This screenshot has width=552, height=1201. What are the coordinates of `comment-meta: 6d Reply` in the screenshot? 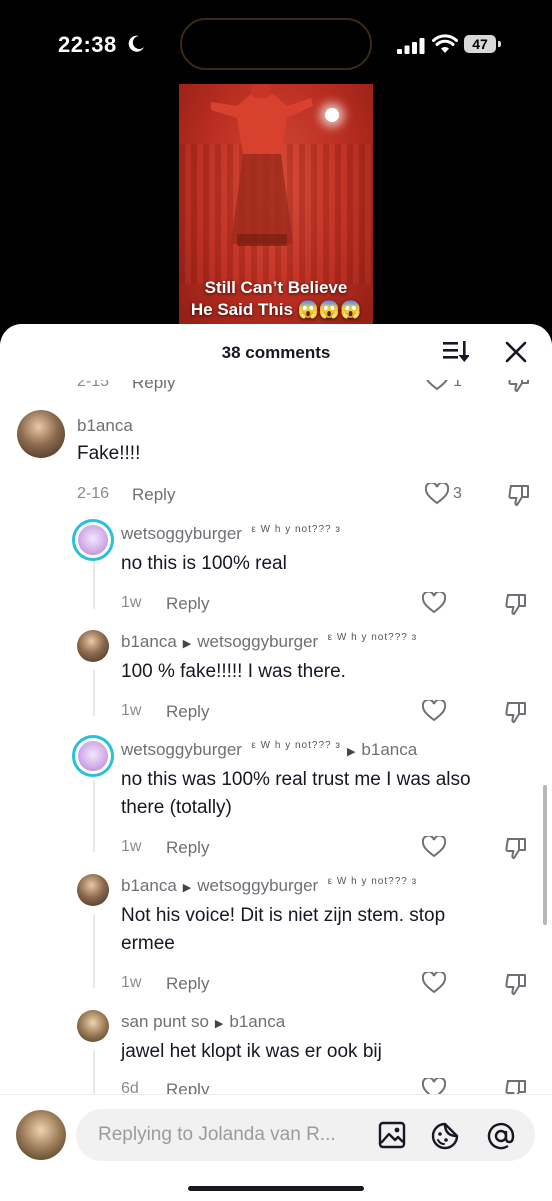 It's located at (331, 1086).